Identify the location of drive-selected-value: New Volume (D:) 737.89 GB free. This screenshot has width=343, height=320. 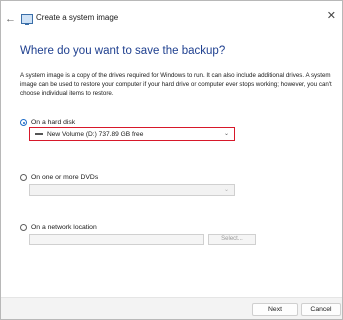
(95, 134).